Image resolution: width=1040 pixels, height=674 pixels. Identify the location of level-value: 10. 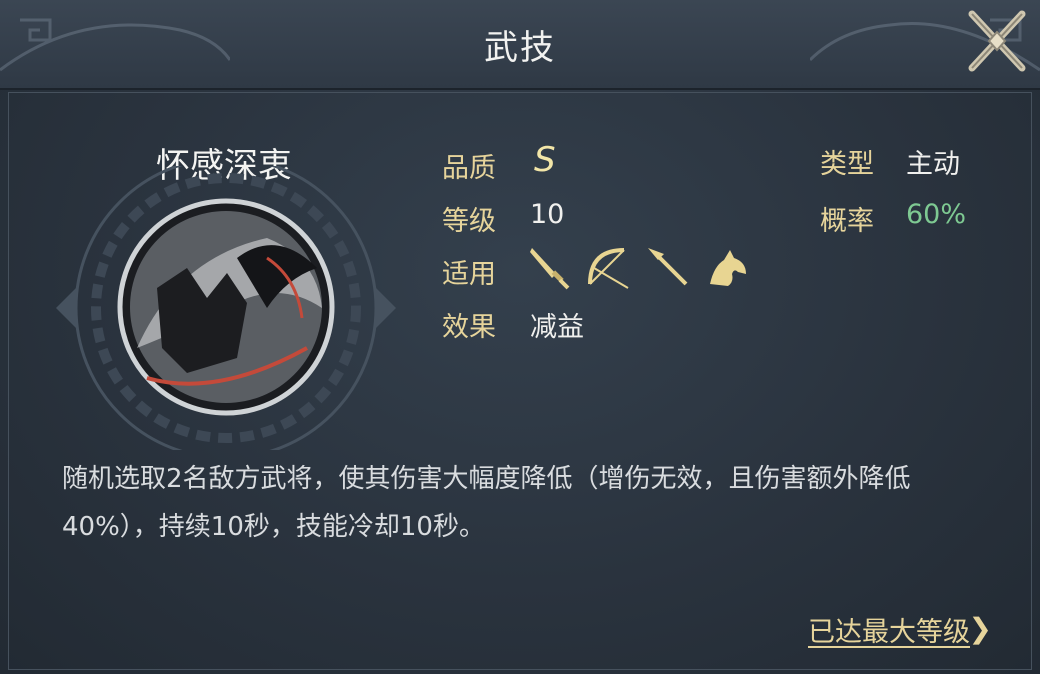
(547, 214).